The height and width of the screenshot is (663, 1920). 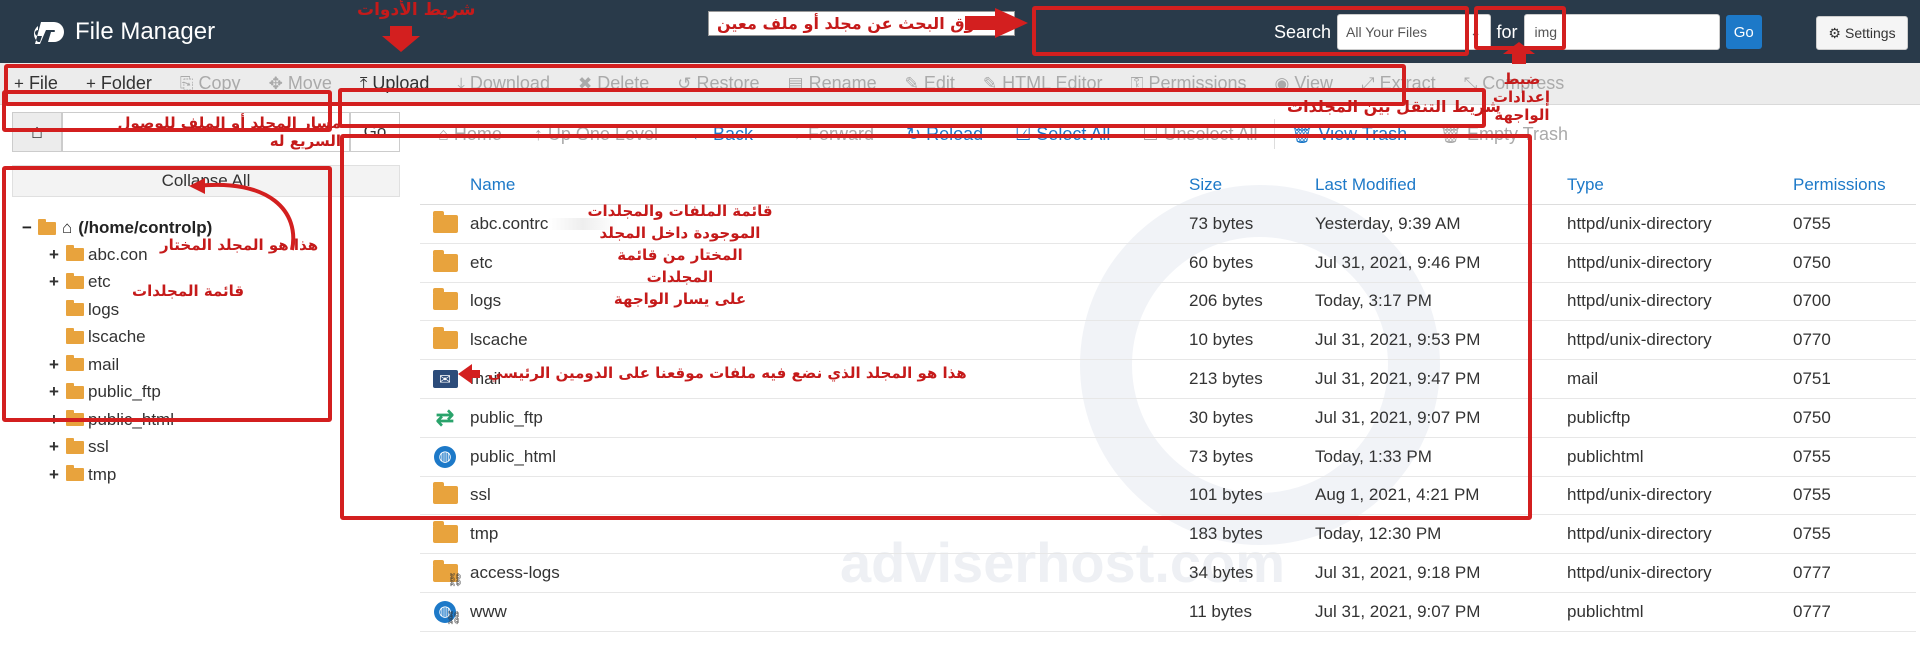 What do you see at coordinates (167, 111) in the screenshot?
I see `annotation-path-box` at bounding box center [167, 111].